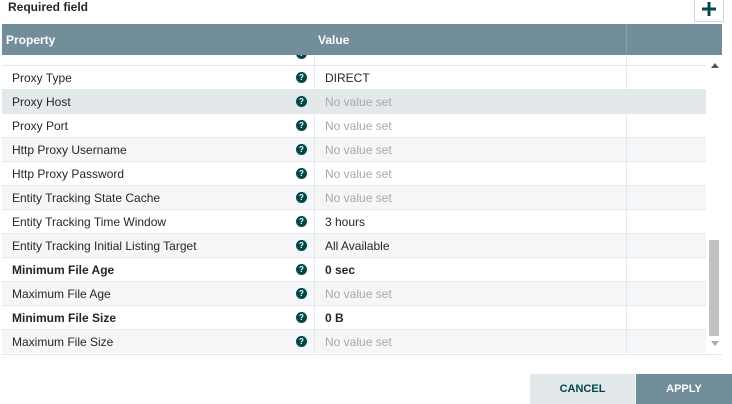 The width and height of the screenshot is (732, 404). I want to click on table-row: Entity Tracking State Cache? No value set, so click(354, 198).